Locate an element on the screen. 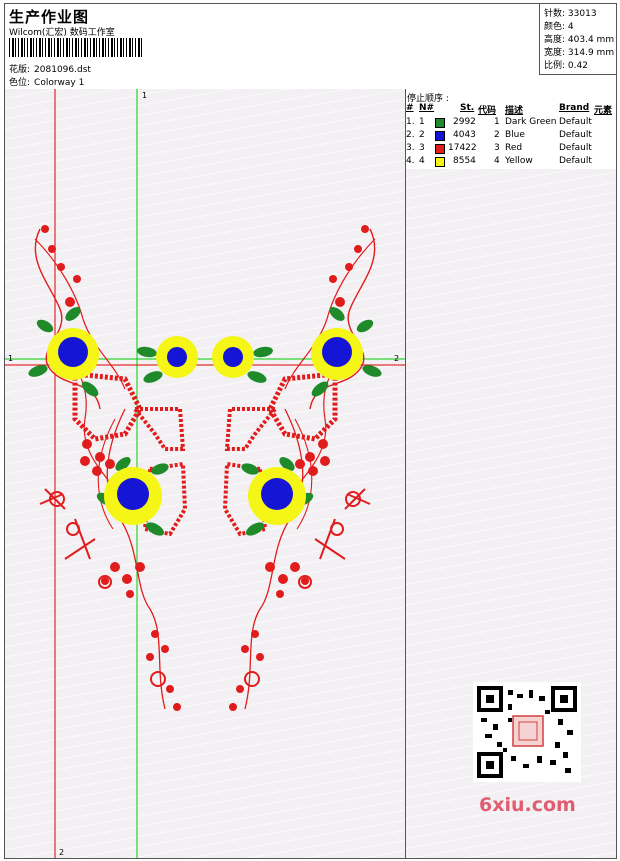  stat-scale: 比例: 0.42 is located at coordinates (566, 66).